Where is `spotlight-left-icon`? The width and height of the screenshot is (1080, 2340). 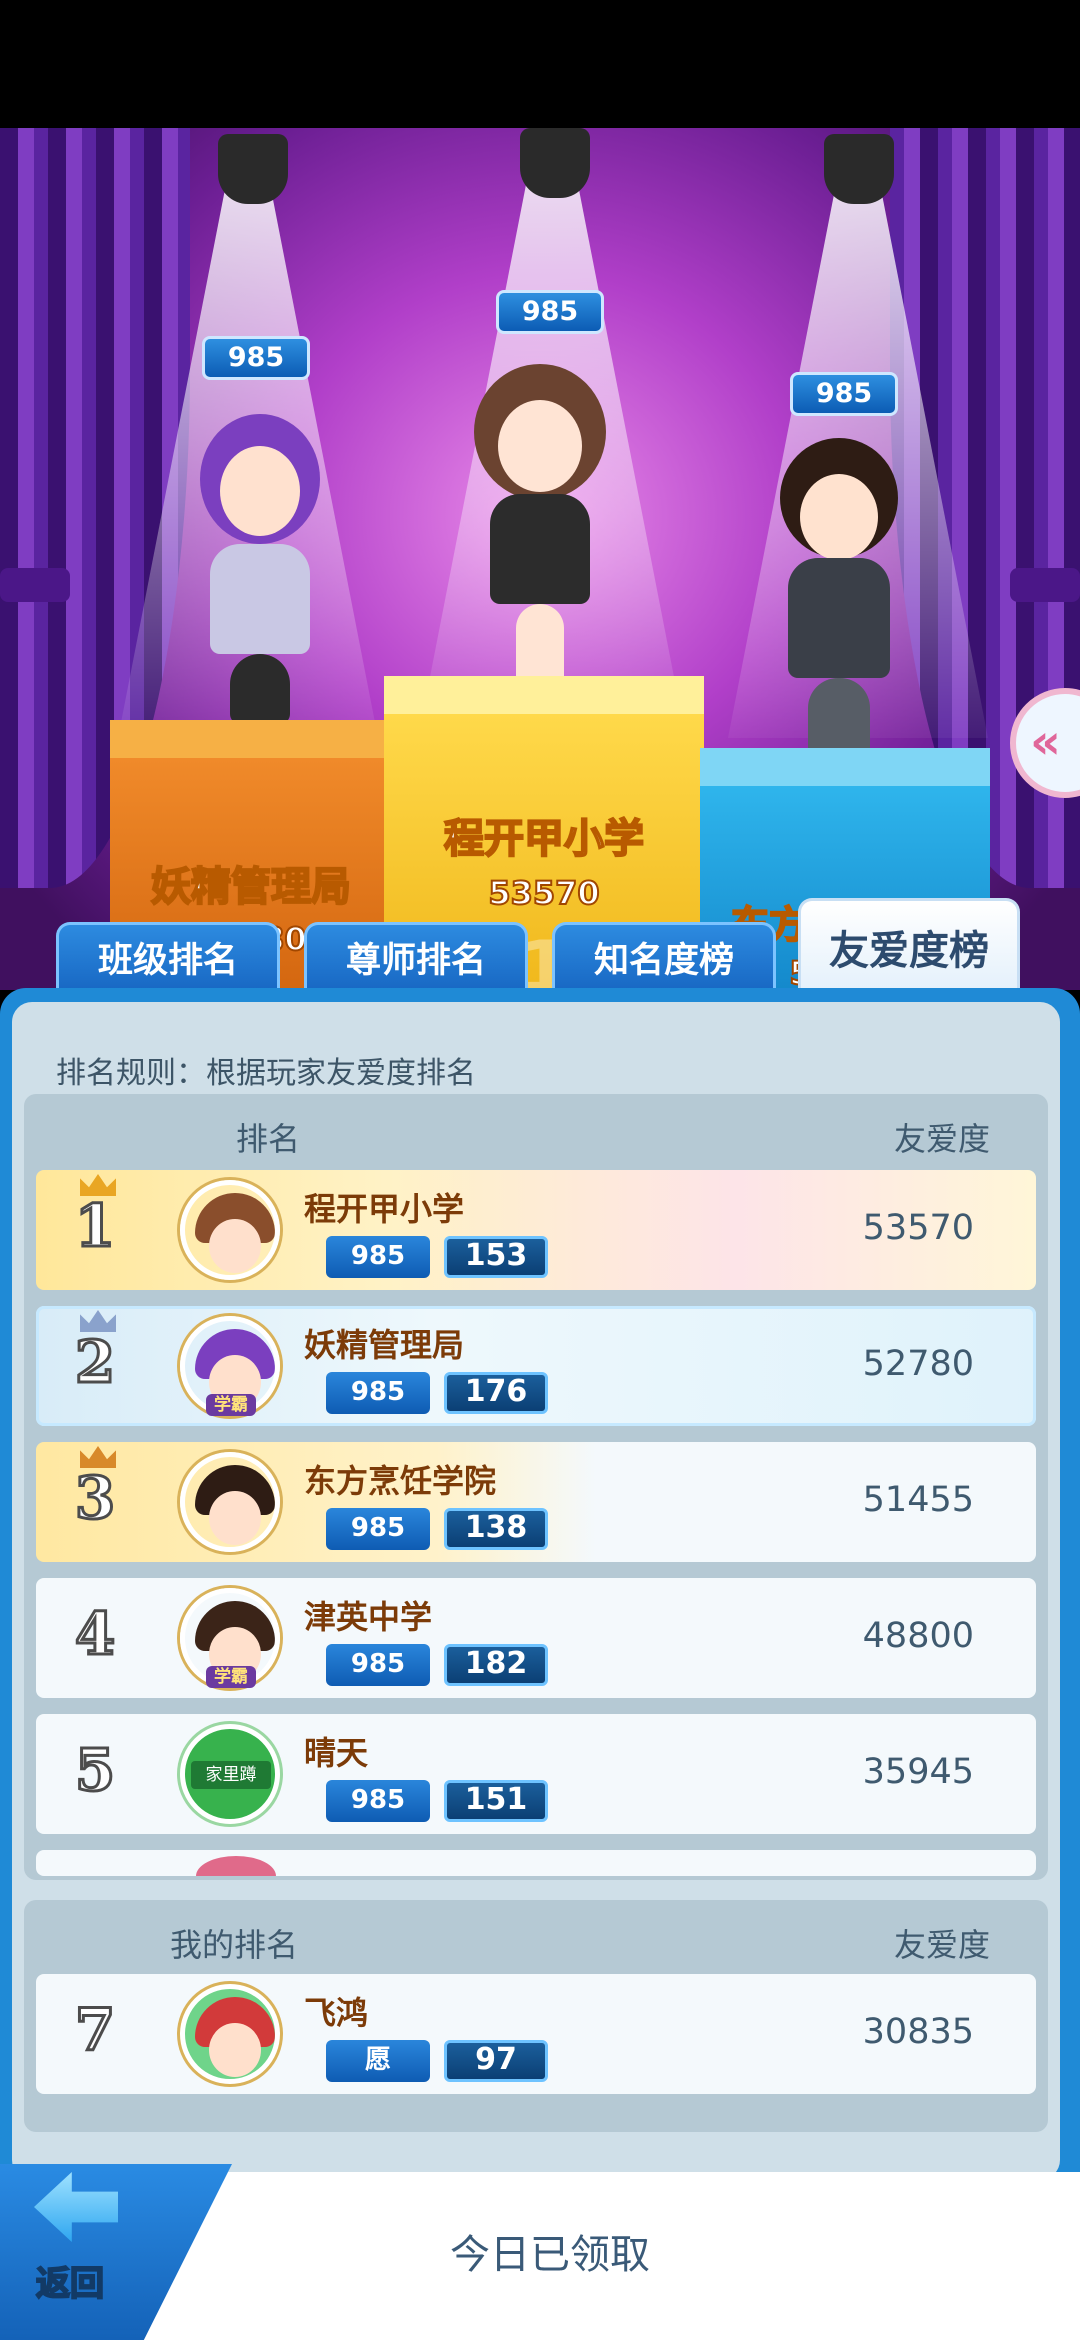
spotlight-left-icon is located at coordinates (253, 169).